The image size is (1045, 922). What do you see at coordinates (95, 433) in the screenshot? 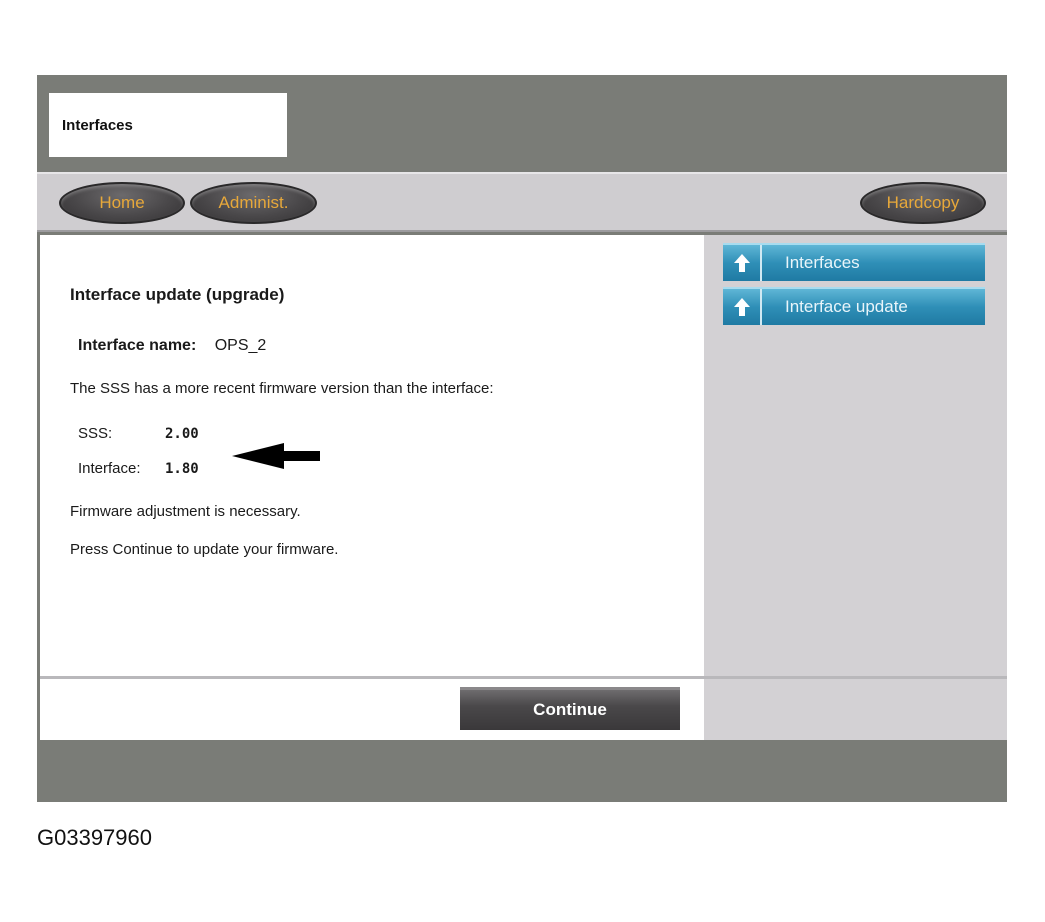
I see `sss-version-label: SSS:` at bounding box center [95, 433].